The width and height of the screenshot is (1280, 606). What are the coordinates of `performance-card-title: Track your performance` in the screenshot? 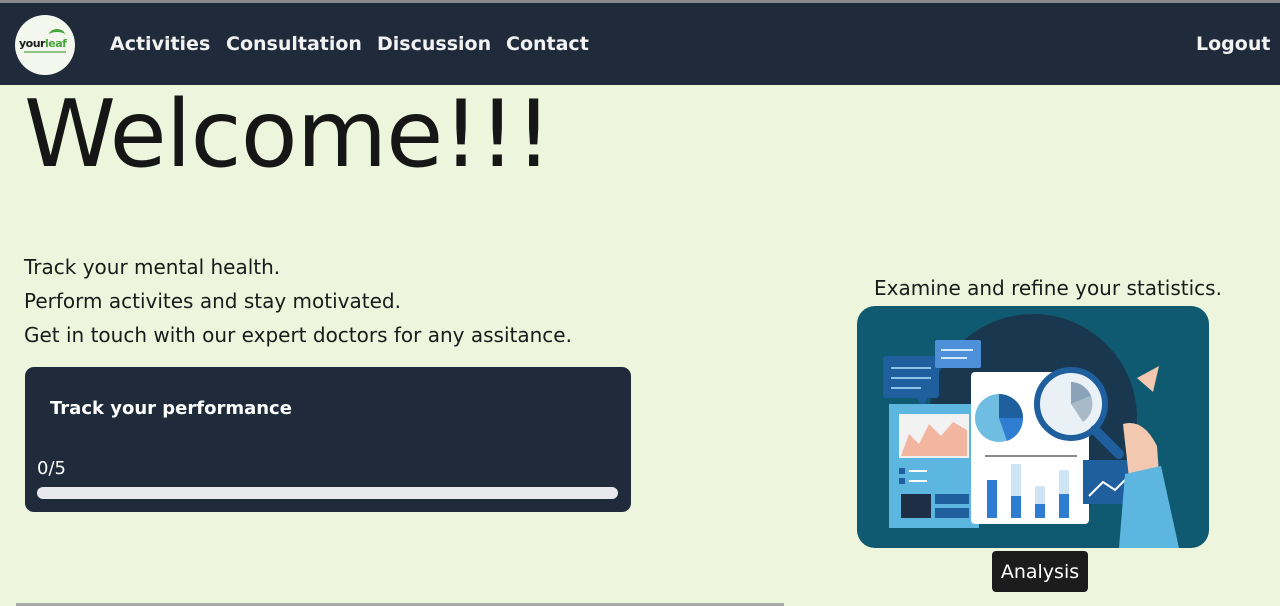 It's located at (171, 408).